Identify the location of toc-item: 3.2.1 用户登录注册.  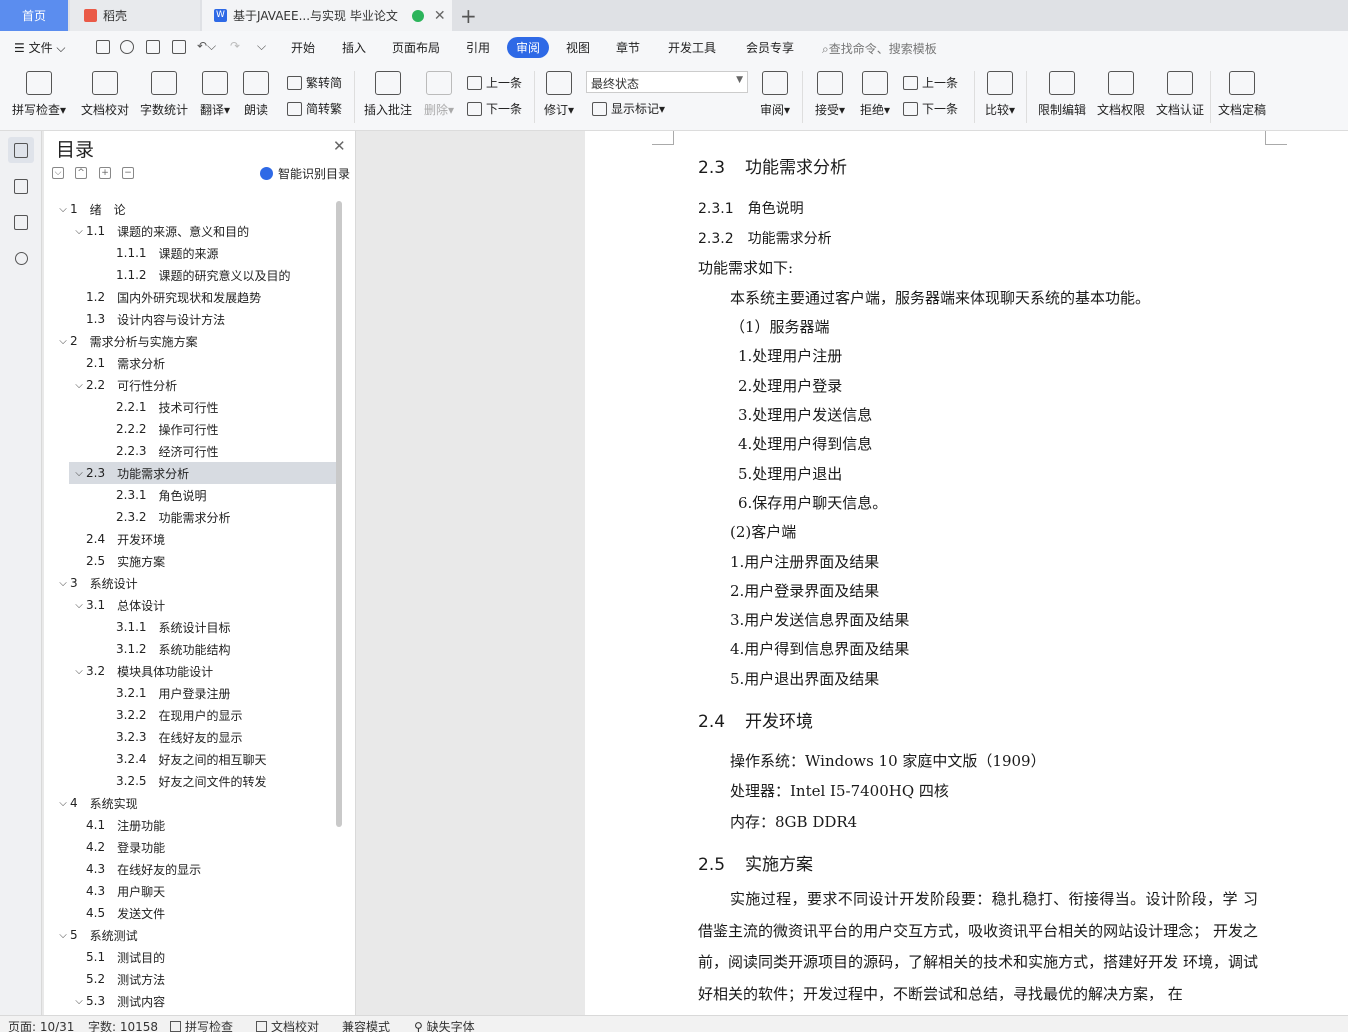
(190, 693).